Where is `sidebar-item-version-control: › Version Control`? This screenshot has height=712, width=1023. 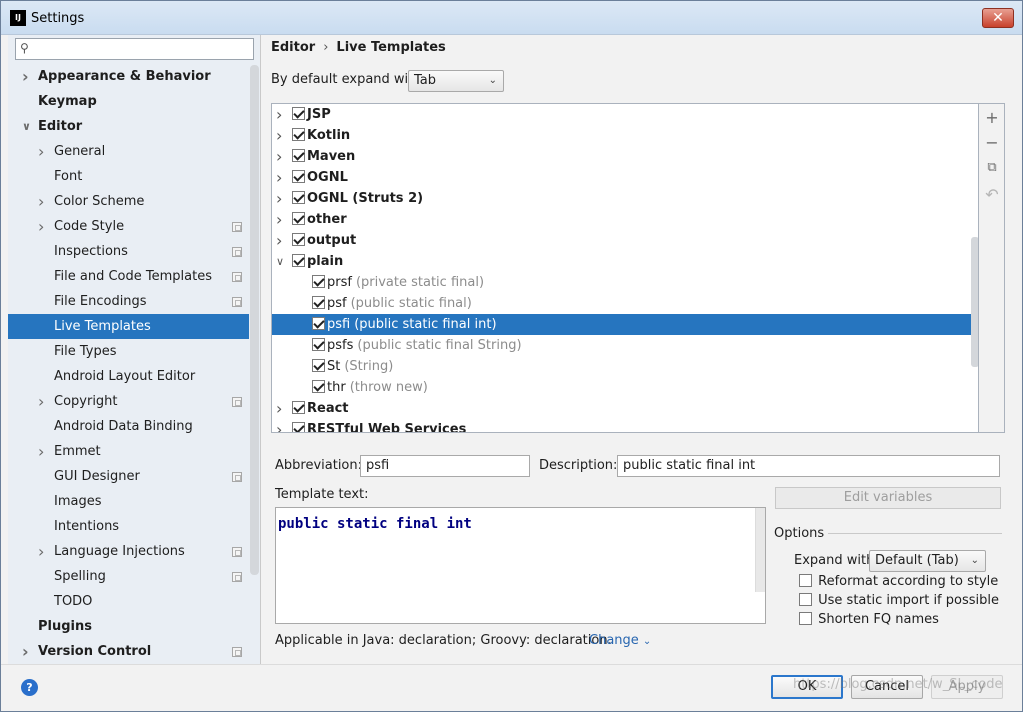 sidebar-item-version-control: › Version Control is located at coordinates (128, 651).